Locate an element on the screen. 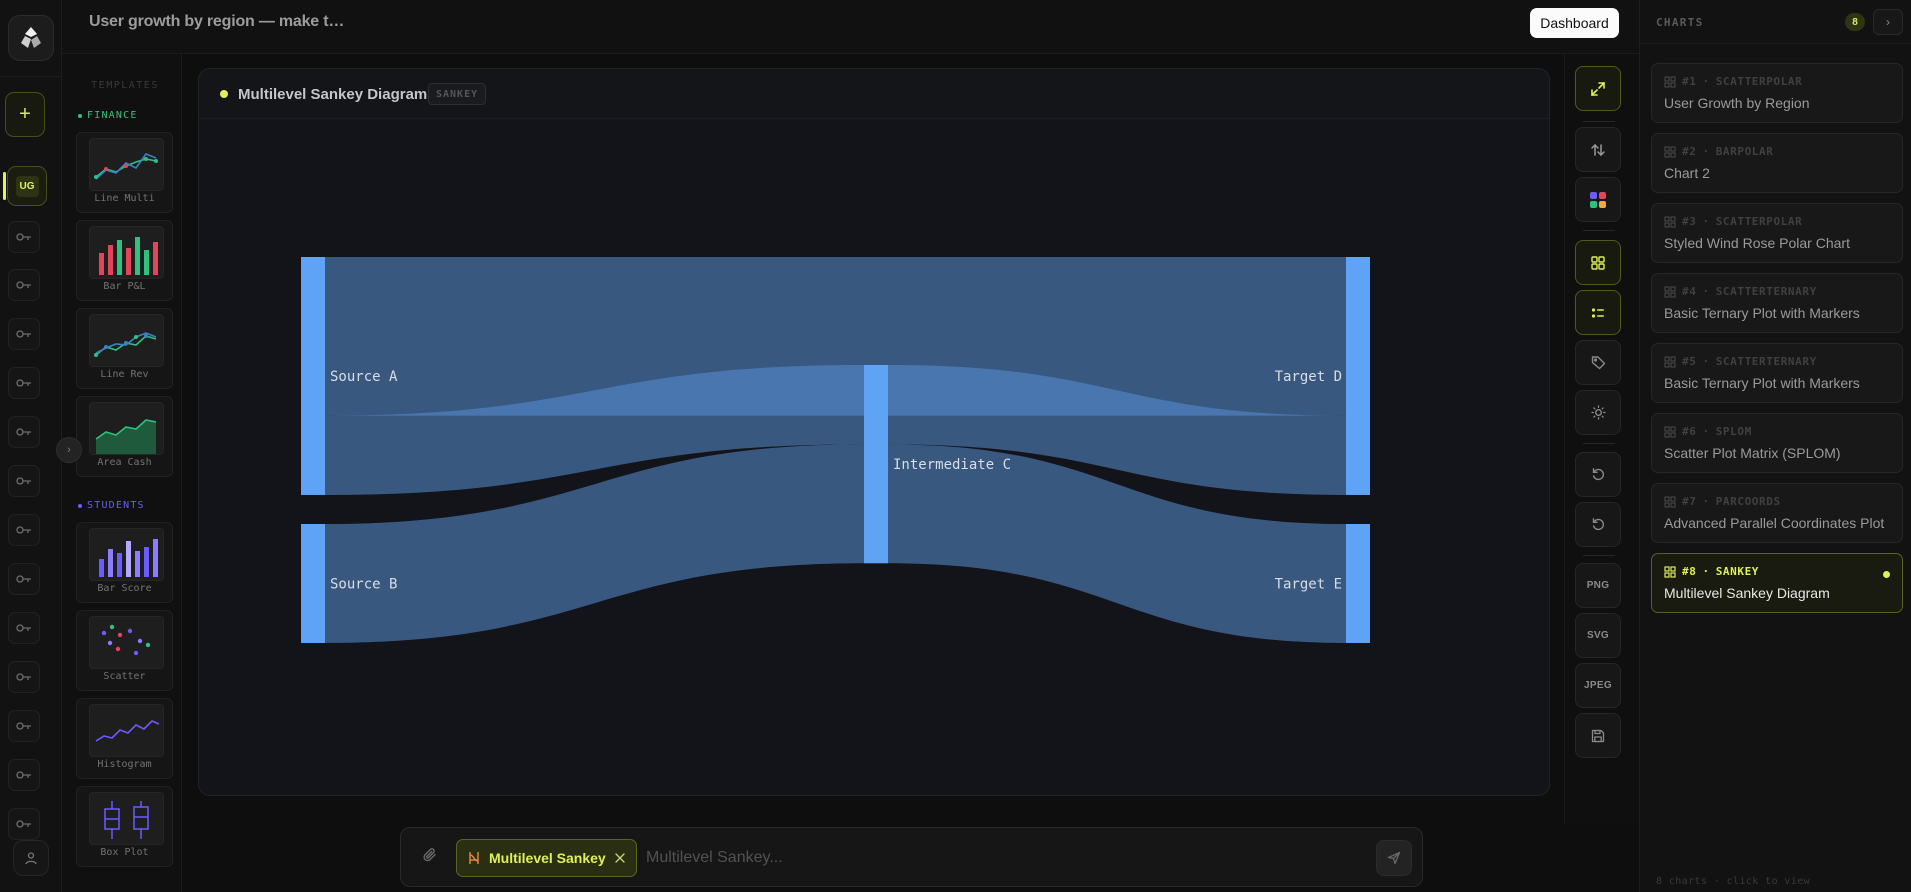 This screenshot has width=1911, height=892. template-histogram: Histogram is located at coordinates (124, 738).